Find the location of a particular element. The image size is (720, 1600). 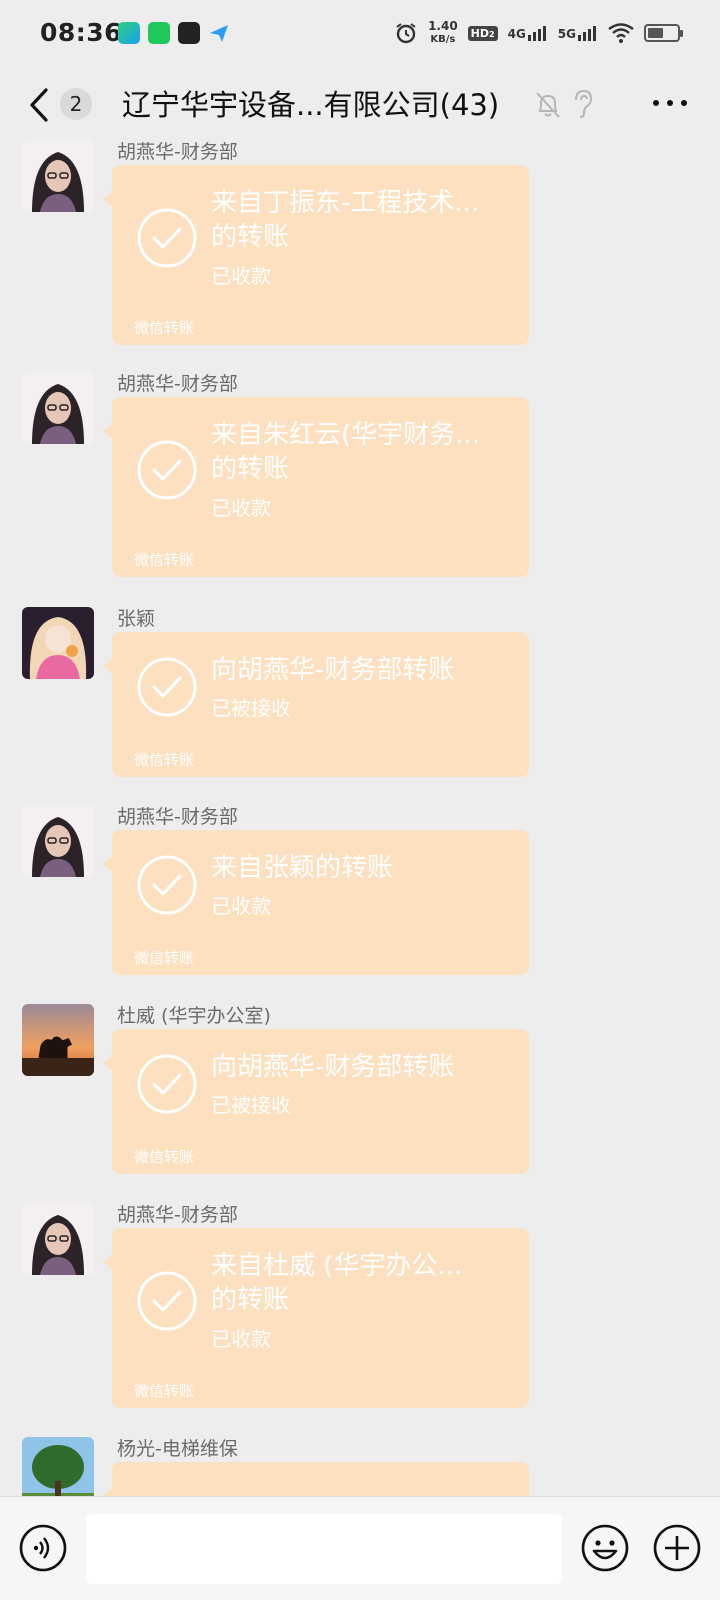

back-icon is located at coordinates (42, 105).